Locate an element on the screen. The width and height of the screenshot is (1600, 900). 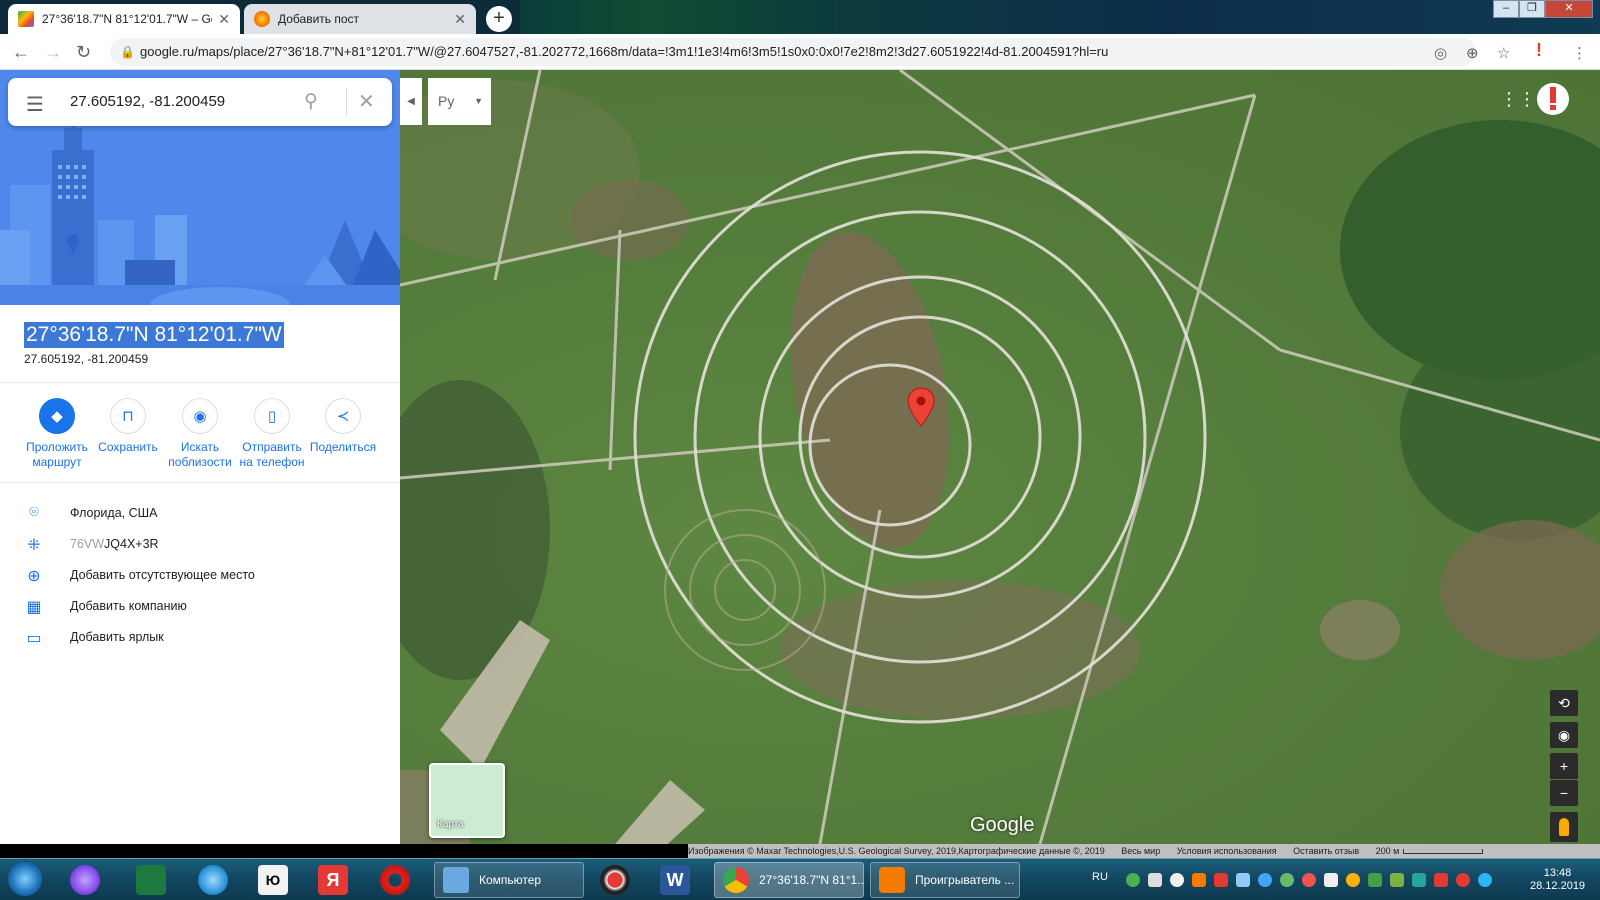
media-player-icon is located at coordinates (892, 880).